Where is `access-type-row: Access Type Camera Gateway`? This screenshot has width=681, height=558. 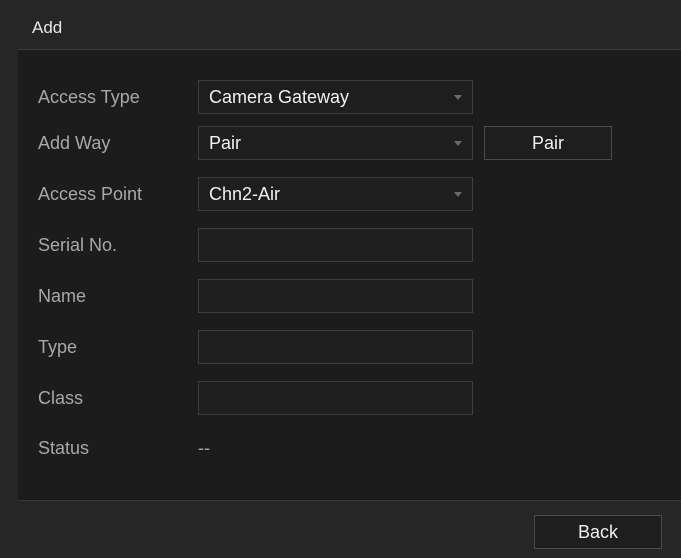
access-type-row: Access Type Camera Gateway is located at coordinates (349, 97).